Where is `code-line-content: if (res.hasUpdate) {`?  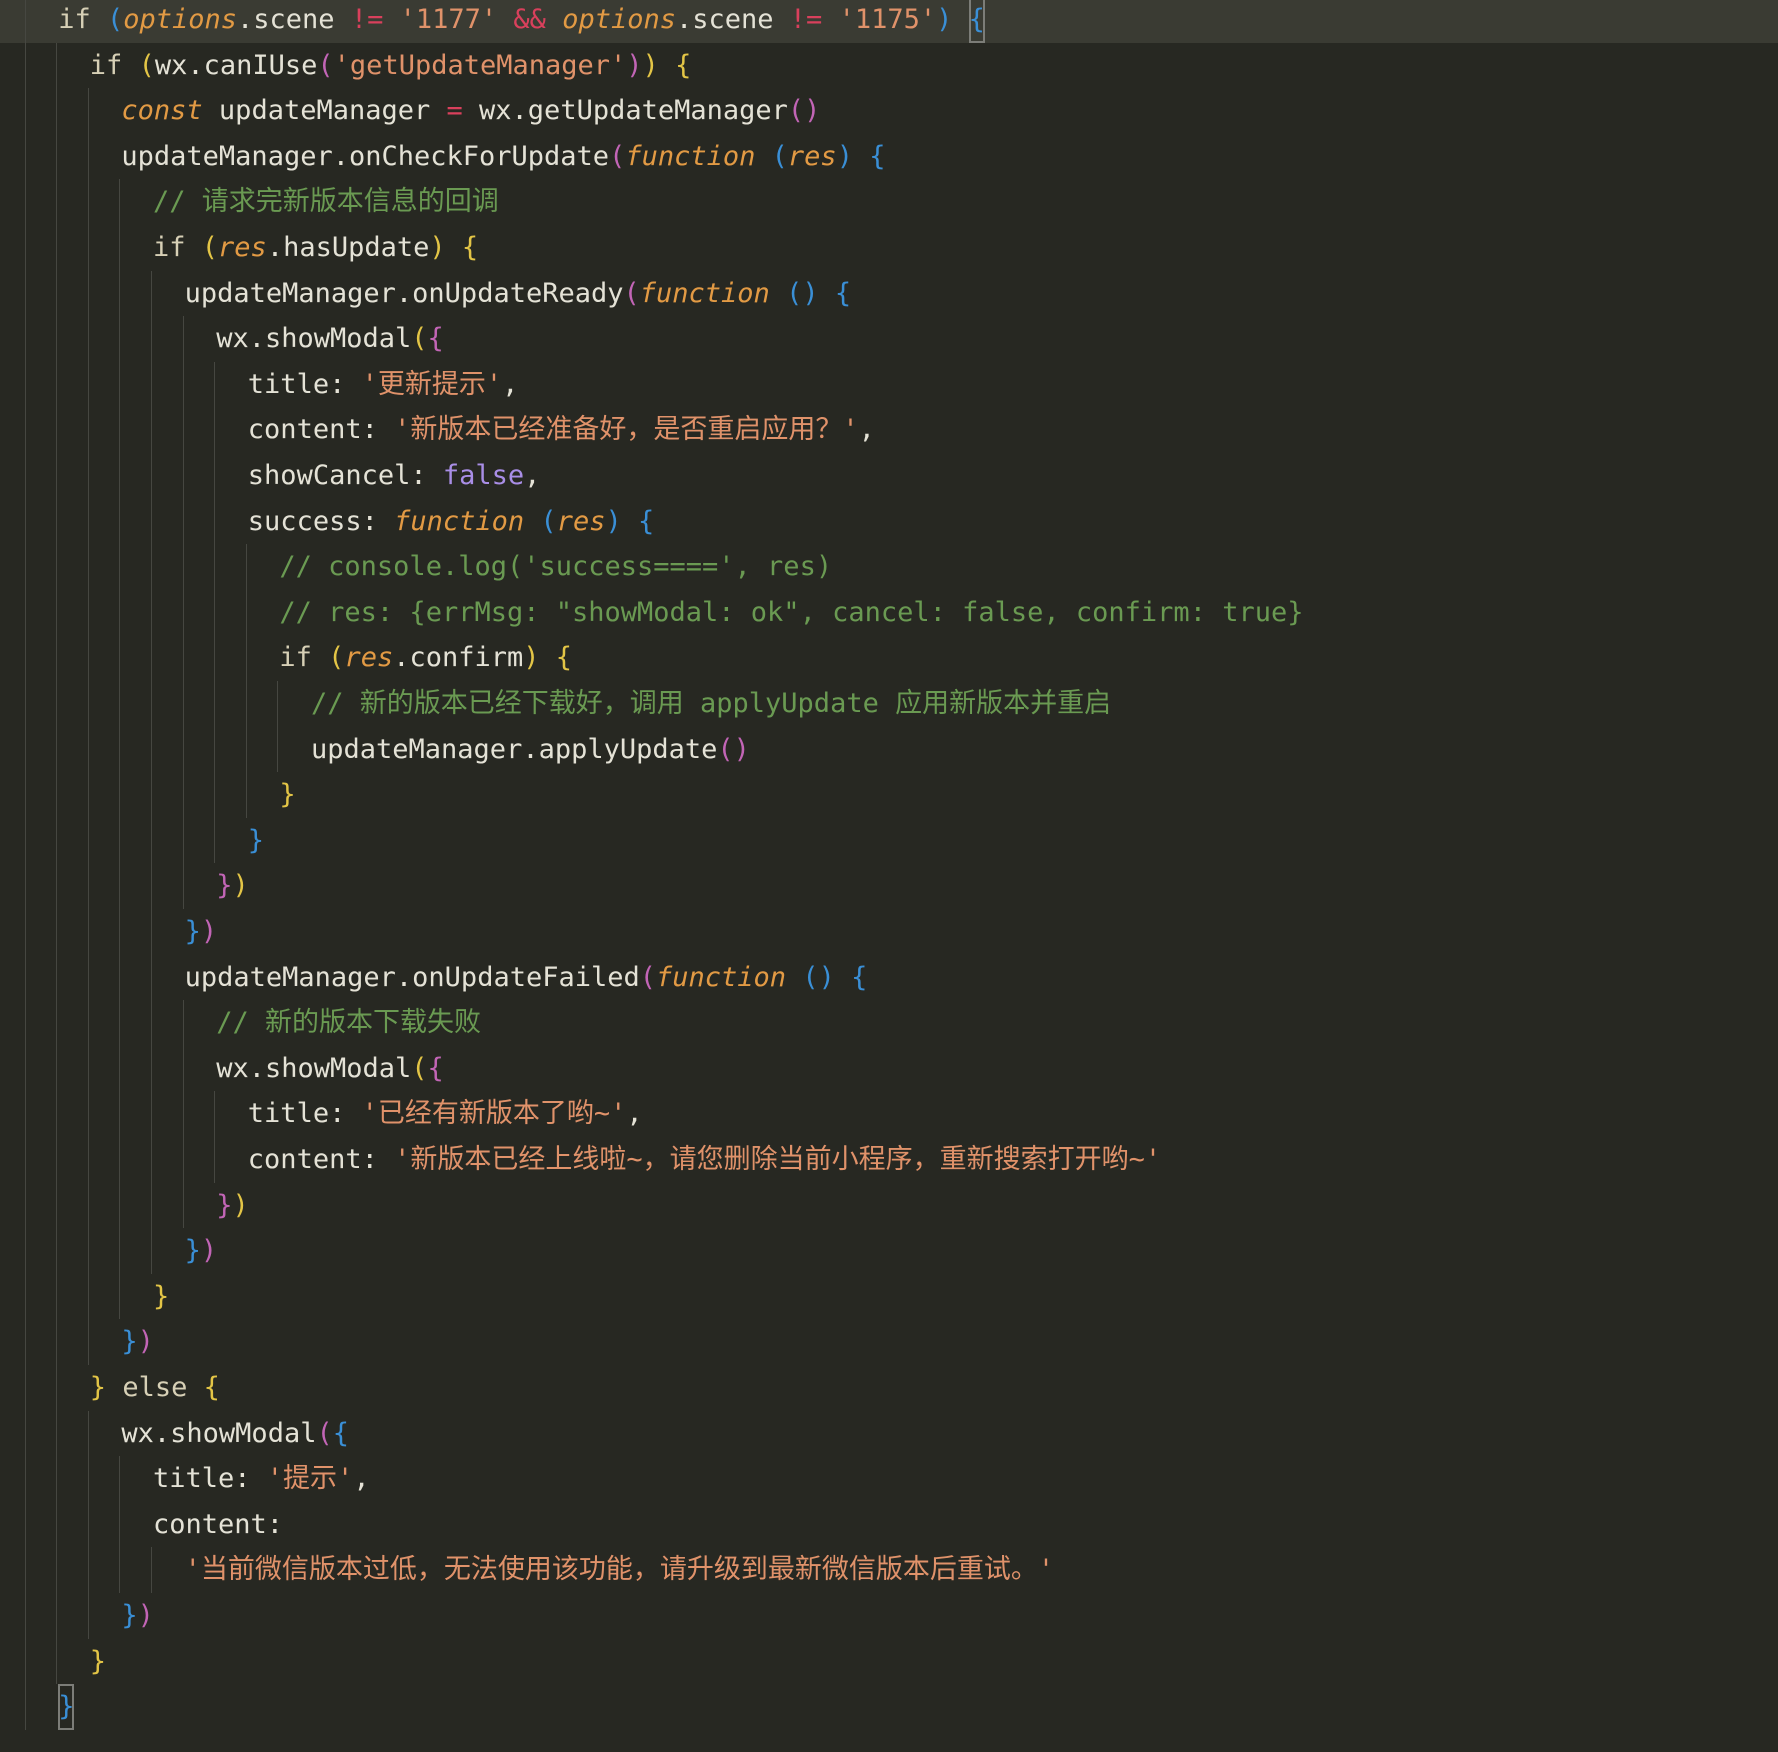
code-line-content: if (res.hasUpdate) { is located at coordinates (315, 248).